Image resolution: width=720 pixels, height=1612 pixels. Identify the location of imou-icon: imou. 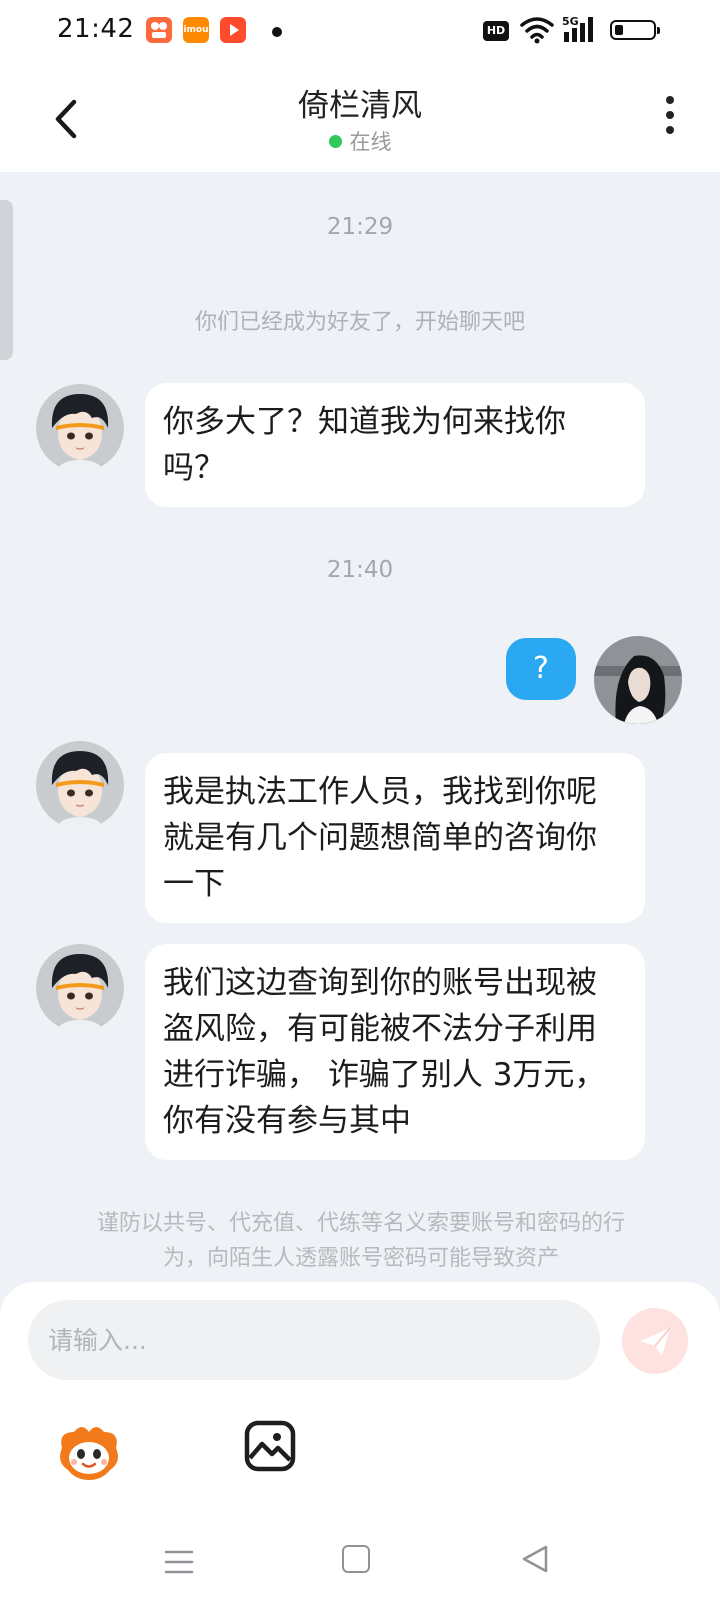
(196, 30).